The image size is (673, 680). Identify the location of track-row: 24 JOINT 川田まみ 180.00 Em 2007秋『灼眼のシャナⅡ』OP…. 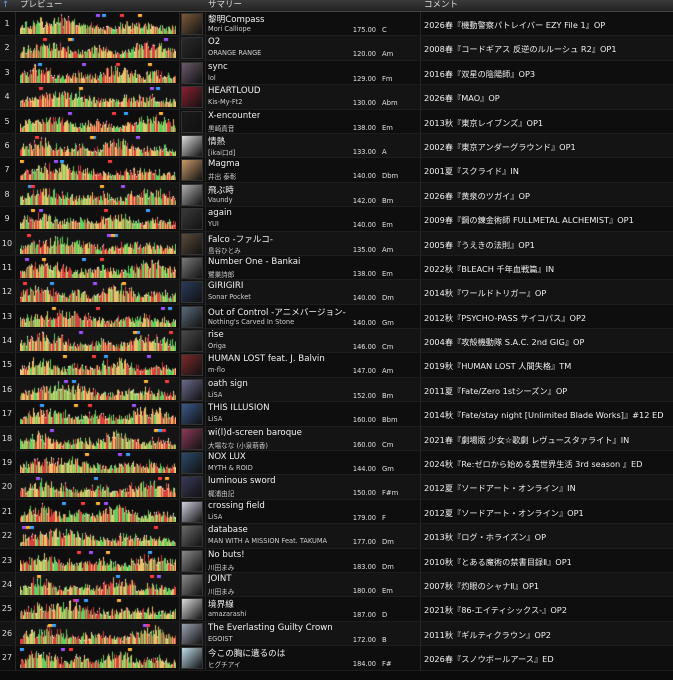
(336, 585).